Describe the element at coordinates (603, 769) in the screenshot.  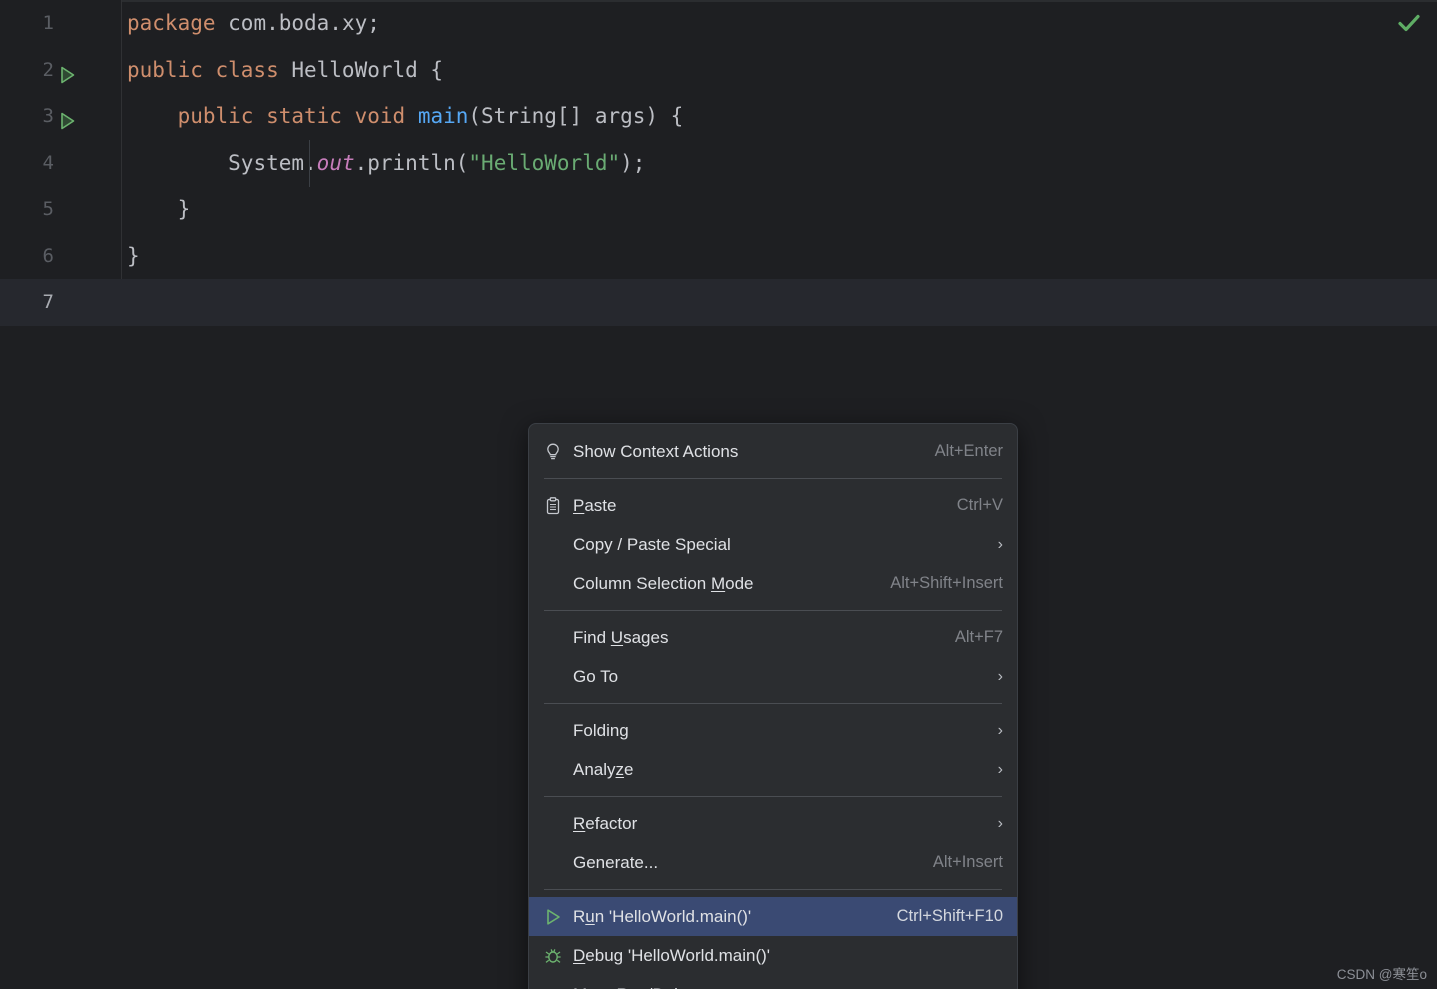
I see `menu-item-label: Analyze` at that location.